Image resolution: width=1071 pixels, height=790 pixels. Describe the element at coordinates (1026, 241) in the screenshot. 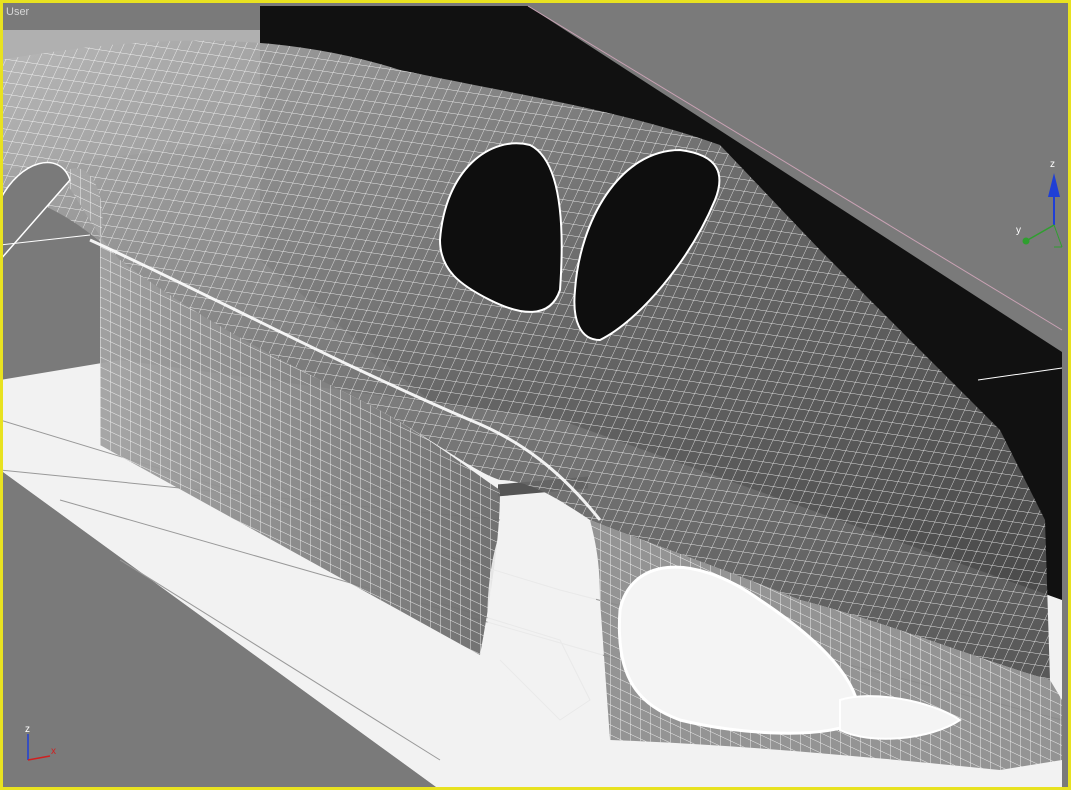

I see `y-axis-dot-icon` at that location.